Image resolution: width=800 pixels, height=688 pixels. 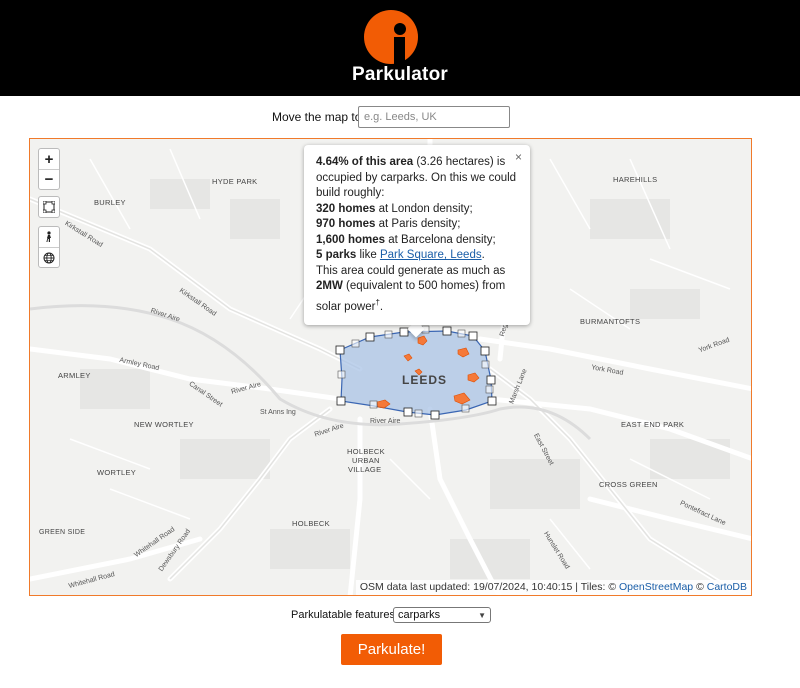 I want to click on walker-icon, so click(x=48, y=236).